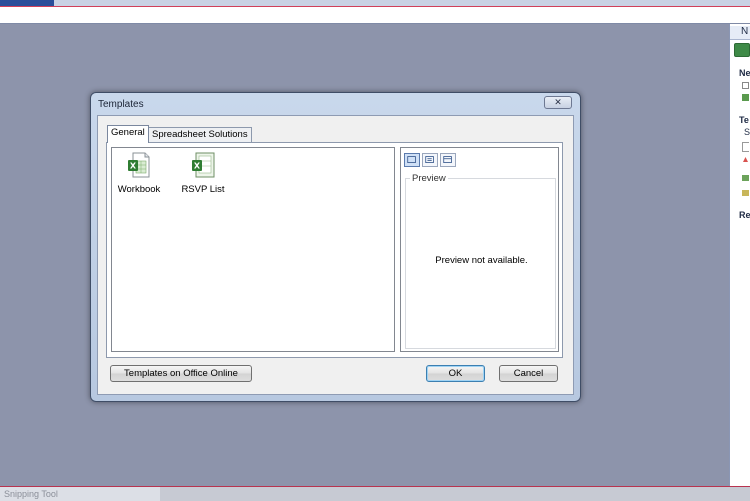  I want to click on preview-label: Preview, so click(429, 178).